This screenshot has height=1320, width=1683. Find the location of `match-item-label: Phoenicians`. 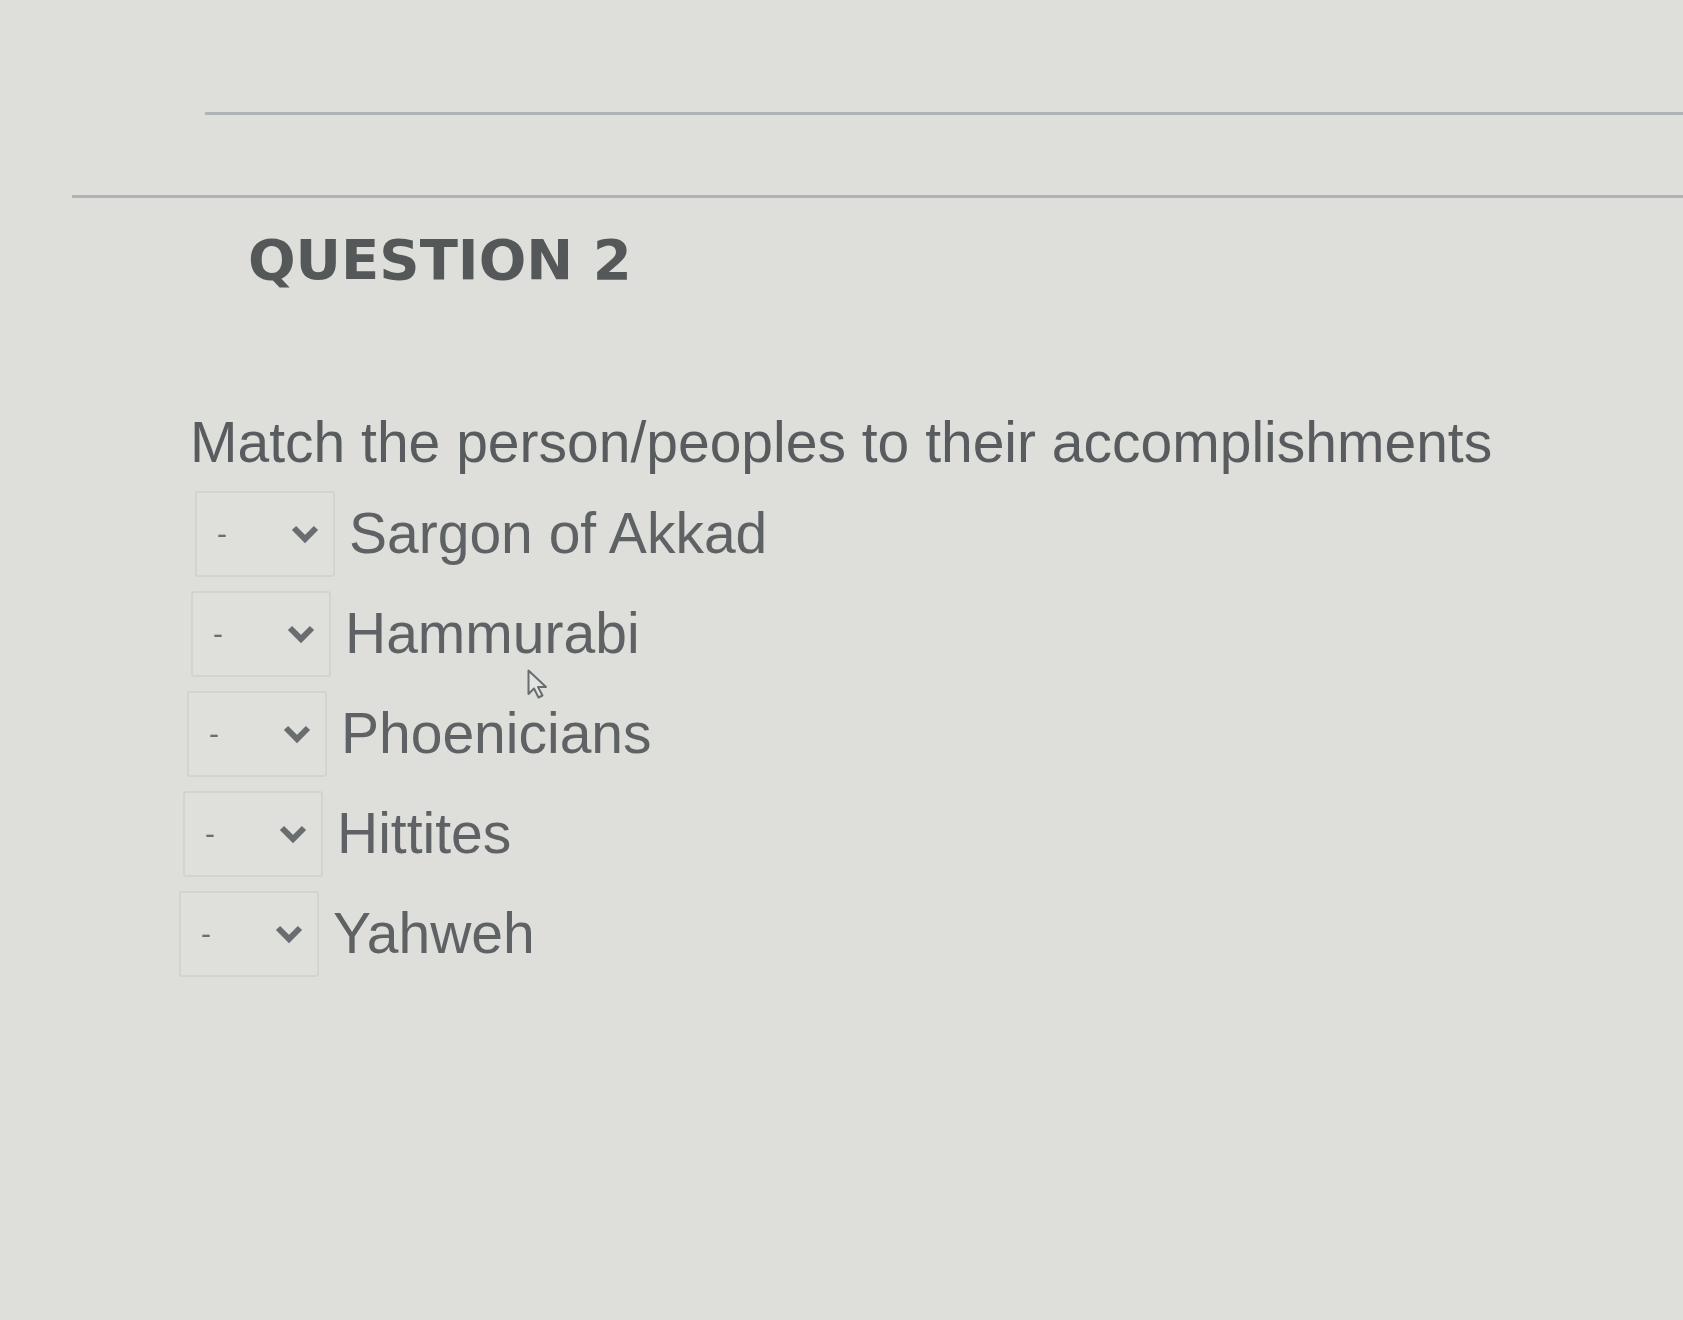

match-item-label: Phoenicians is located at coordinates (496, 733).